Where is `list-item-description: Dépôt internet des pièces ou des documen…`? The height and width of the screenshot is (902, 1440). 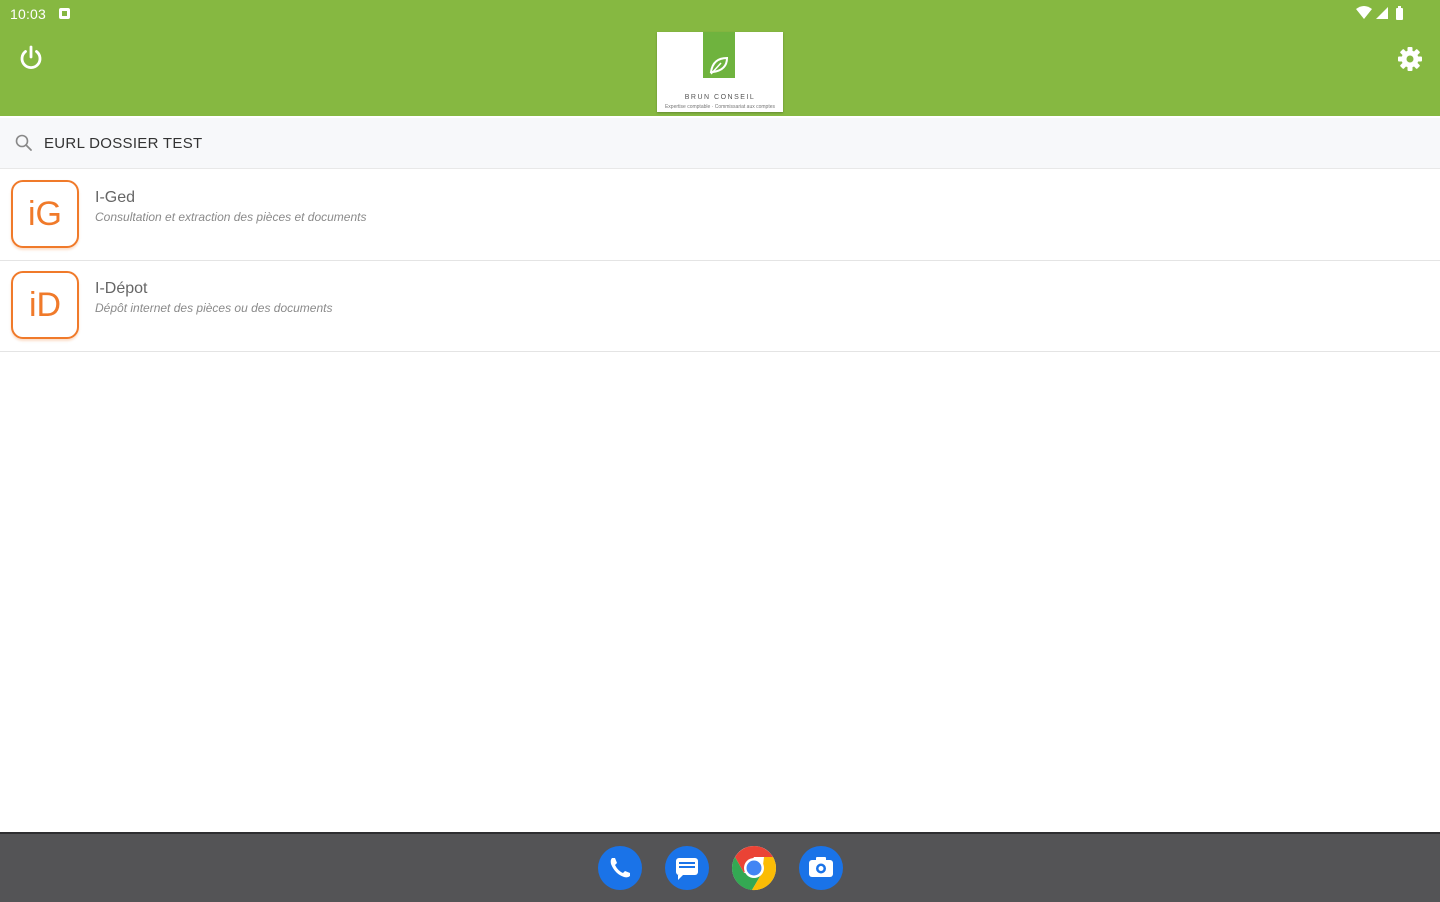 list-item-description: Dépôt internet des pièces ou des documen… is located at coordinates (214, 308).